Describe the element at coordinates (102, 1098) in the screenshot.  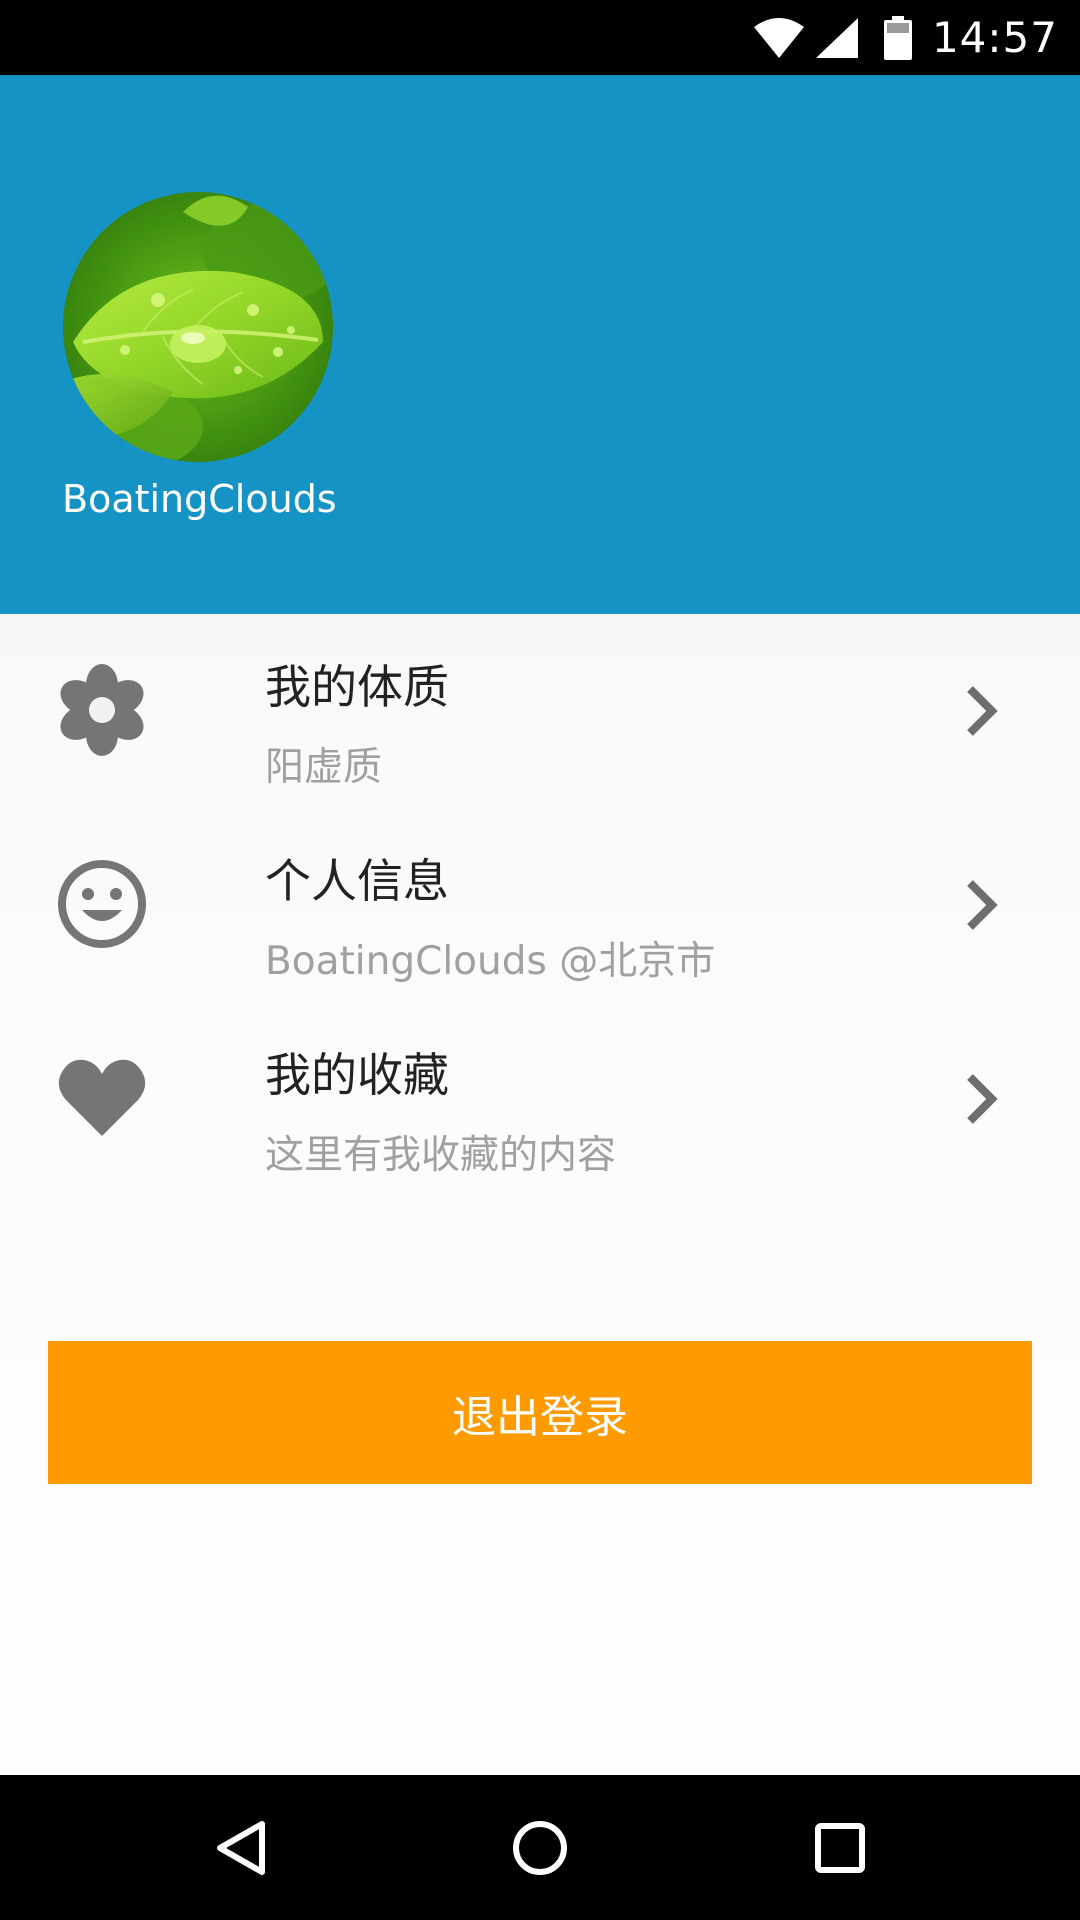
I see `heart-icon` at that location.